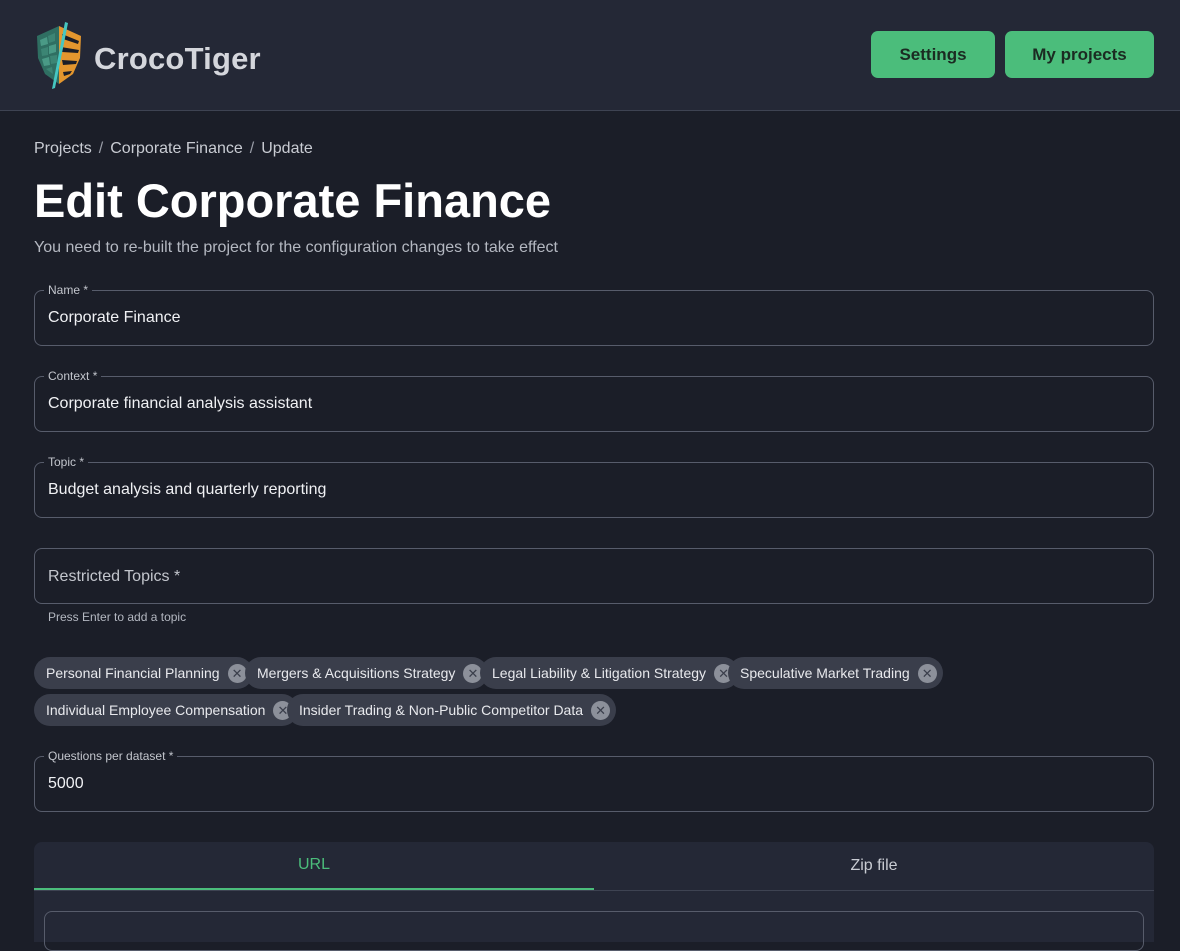 The width and height of the screenshot is (1180, 951). Describe the element at coordinates (1079, 54) in the screenshot. I see `my-projects-button: My projects` at that location.